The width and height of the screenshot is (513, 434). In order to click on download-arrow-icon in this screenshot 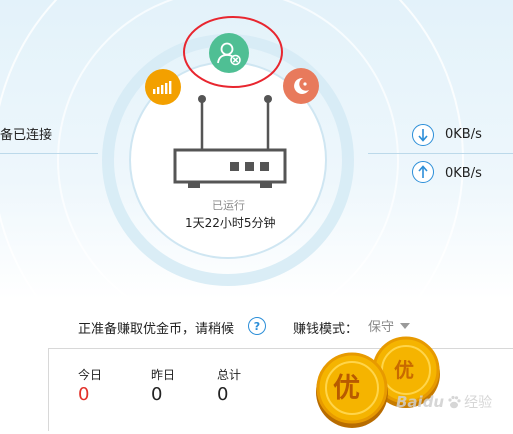, I will do `click(423, 135)`.